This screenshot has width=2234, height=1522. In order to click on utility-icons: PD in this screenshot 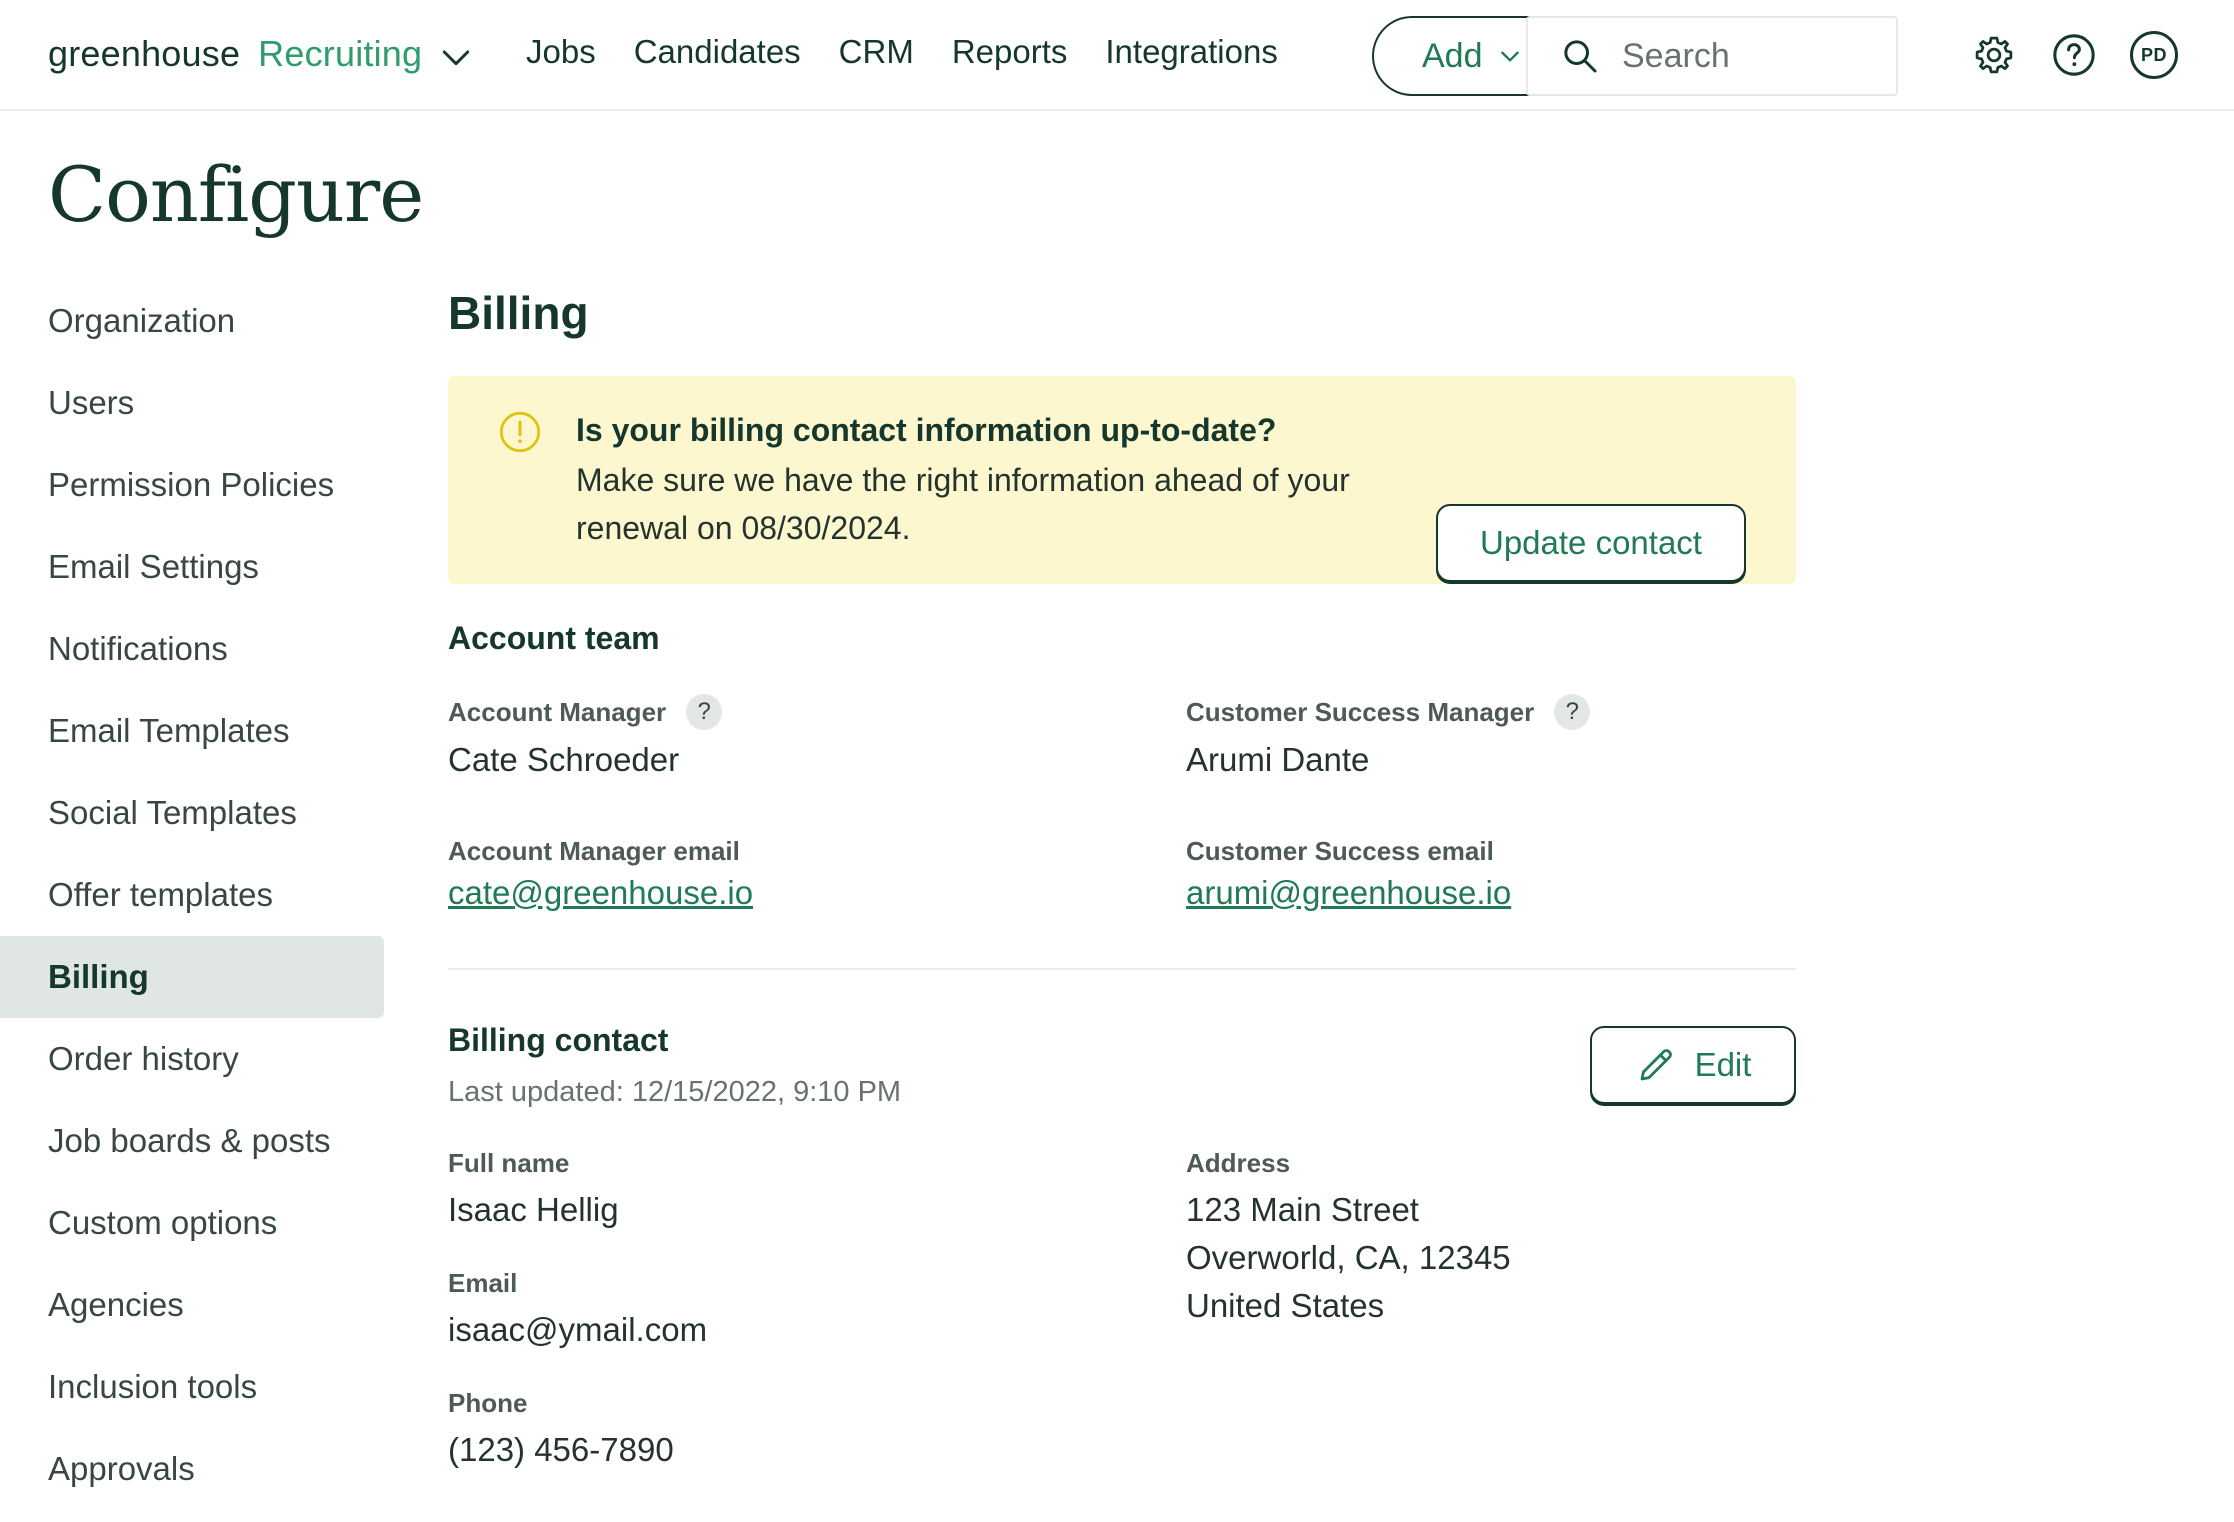, I will do `click(2074, 55)`.